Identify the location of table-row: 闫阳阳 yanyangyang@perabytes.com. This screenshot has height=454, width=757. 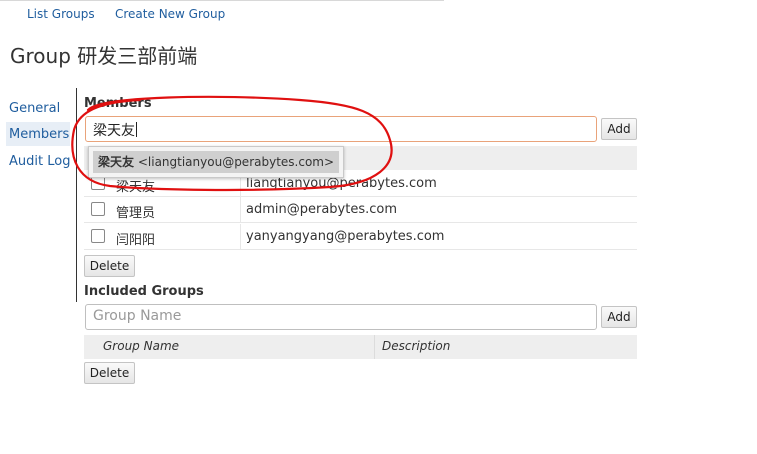
(360, 237).